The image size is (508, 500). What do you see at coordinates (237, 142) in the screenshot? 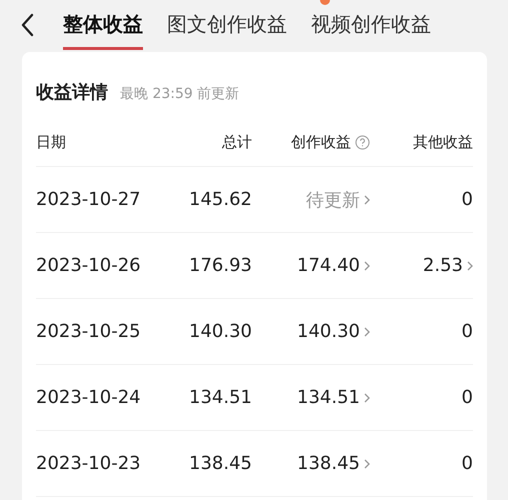
I see `column-header: 总计` at bounding box center [237, 142].